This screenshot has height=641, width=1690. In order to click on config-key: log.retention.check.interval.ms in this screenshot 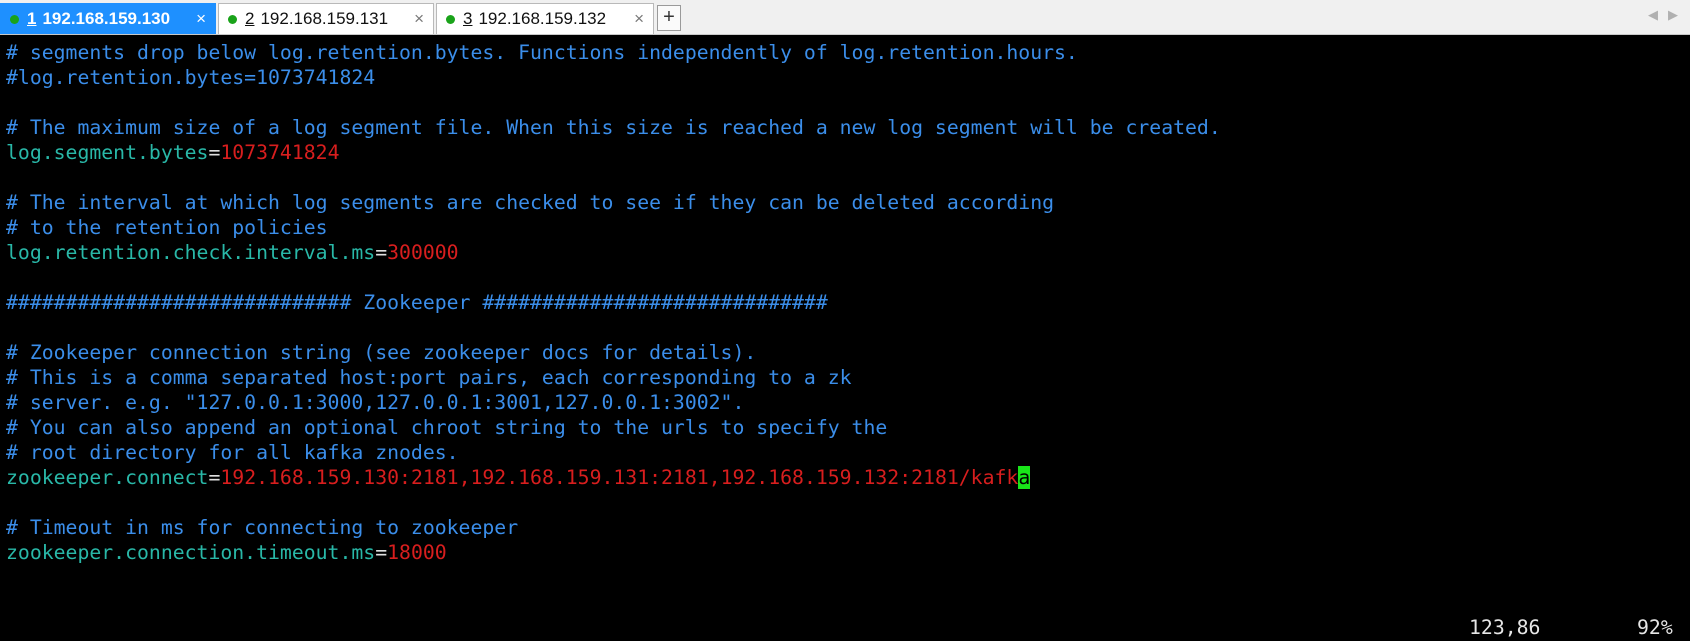, I will do `click(191, 252)`.